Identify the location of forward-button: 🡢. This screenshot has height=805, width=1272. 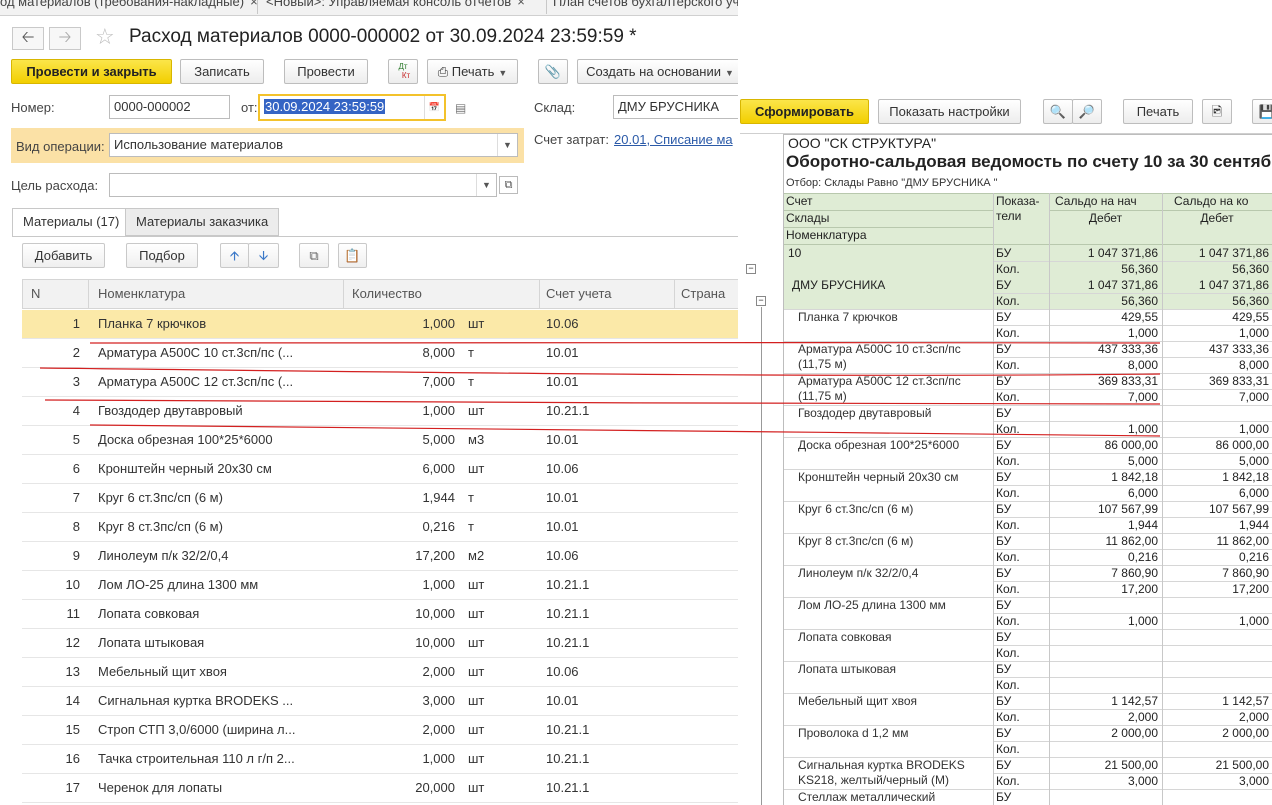
(65, 38).